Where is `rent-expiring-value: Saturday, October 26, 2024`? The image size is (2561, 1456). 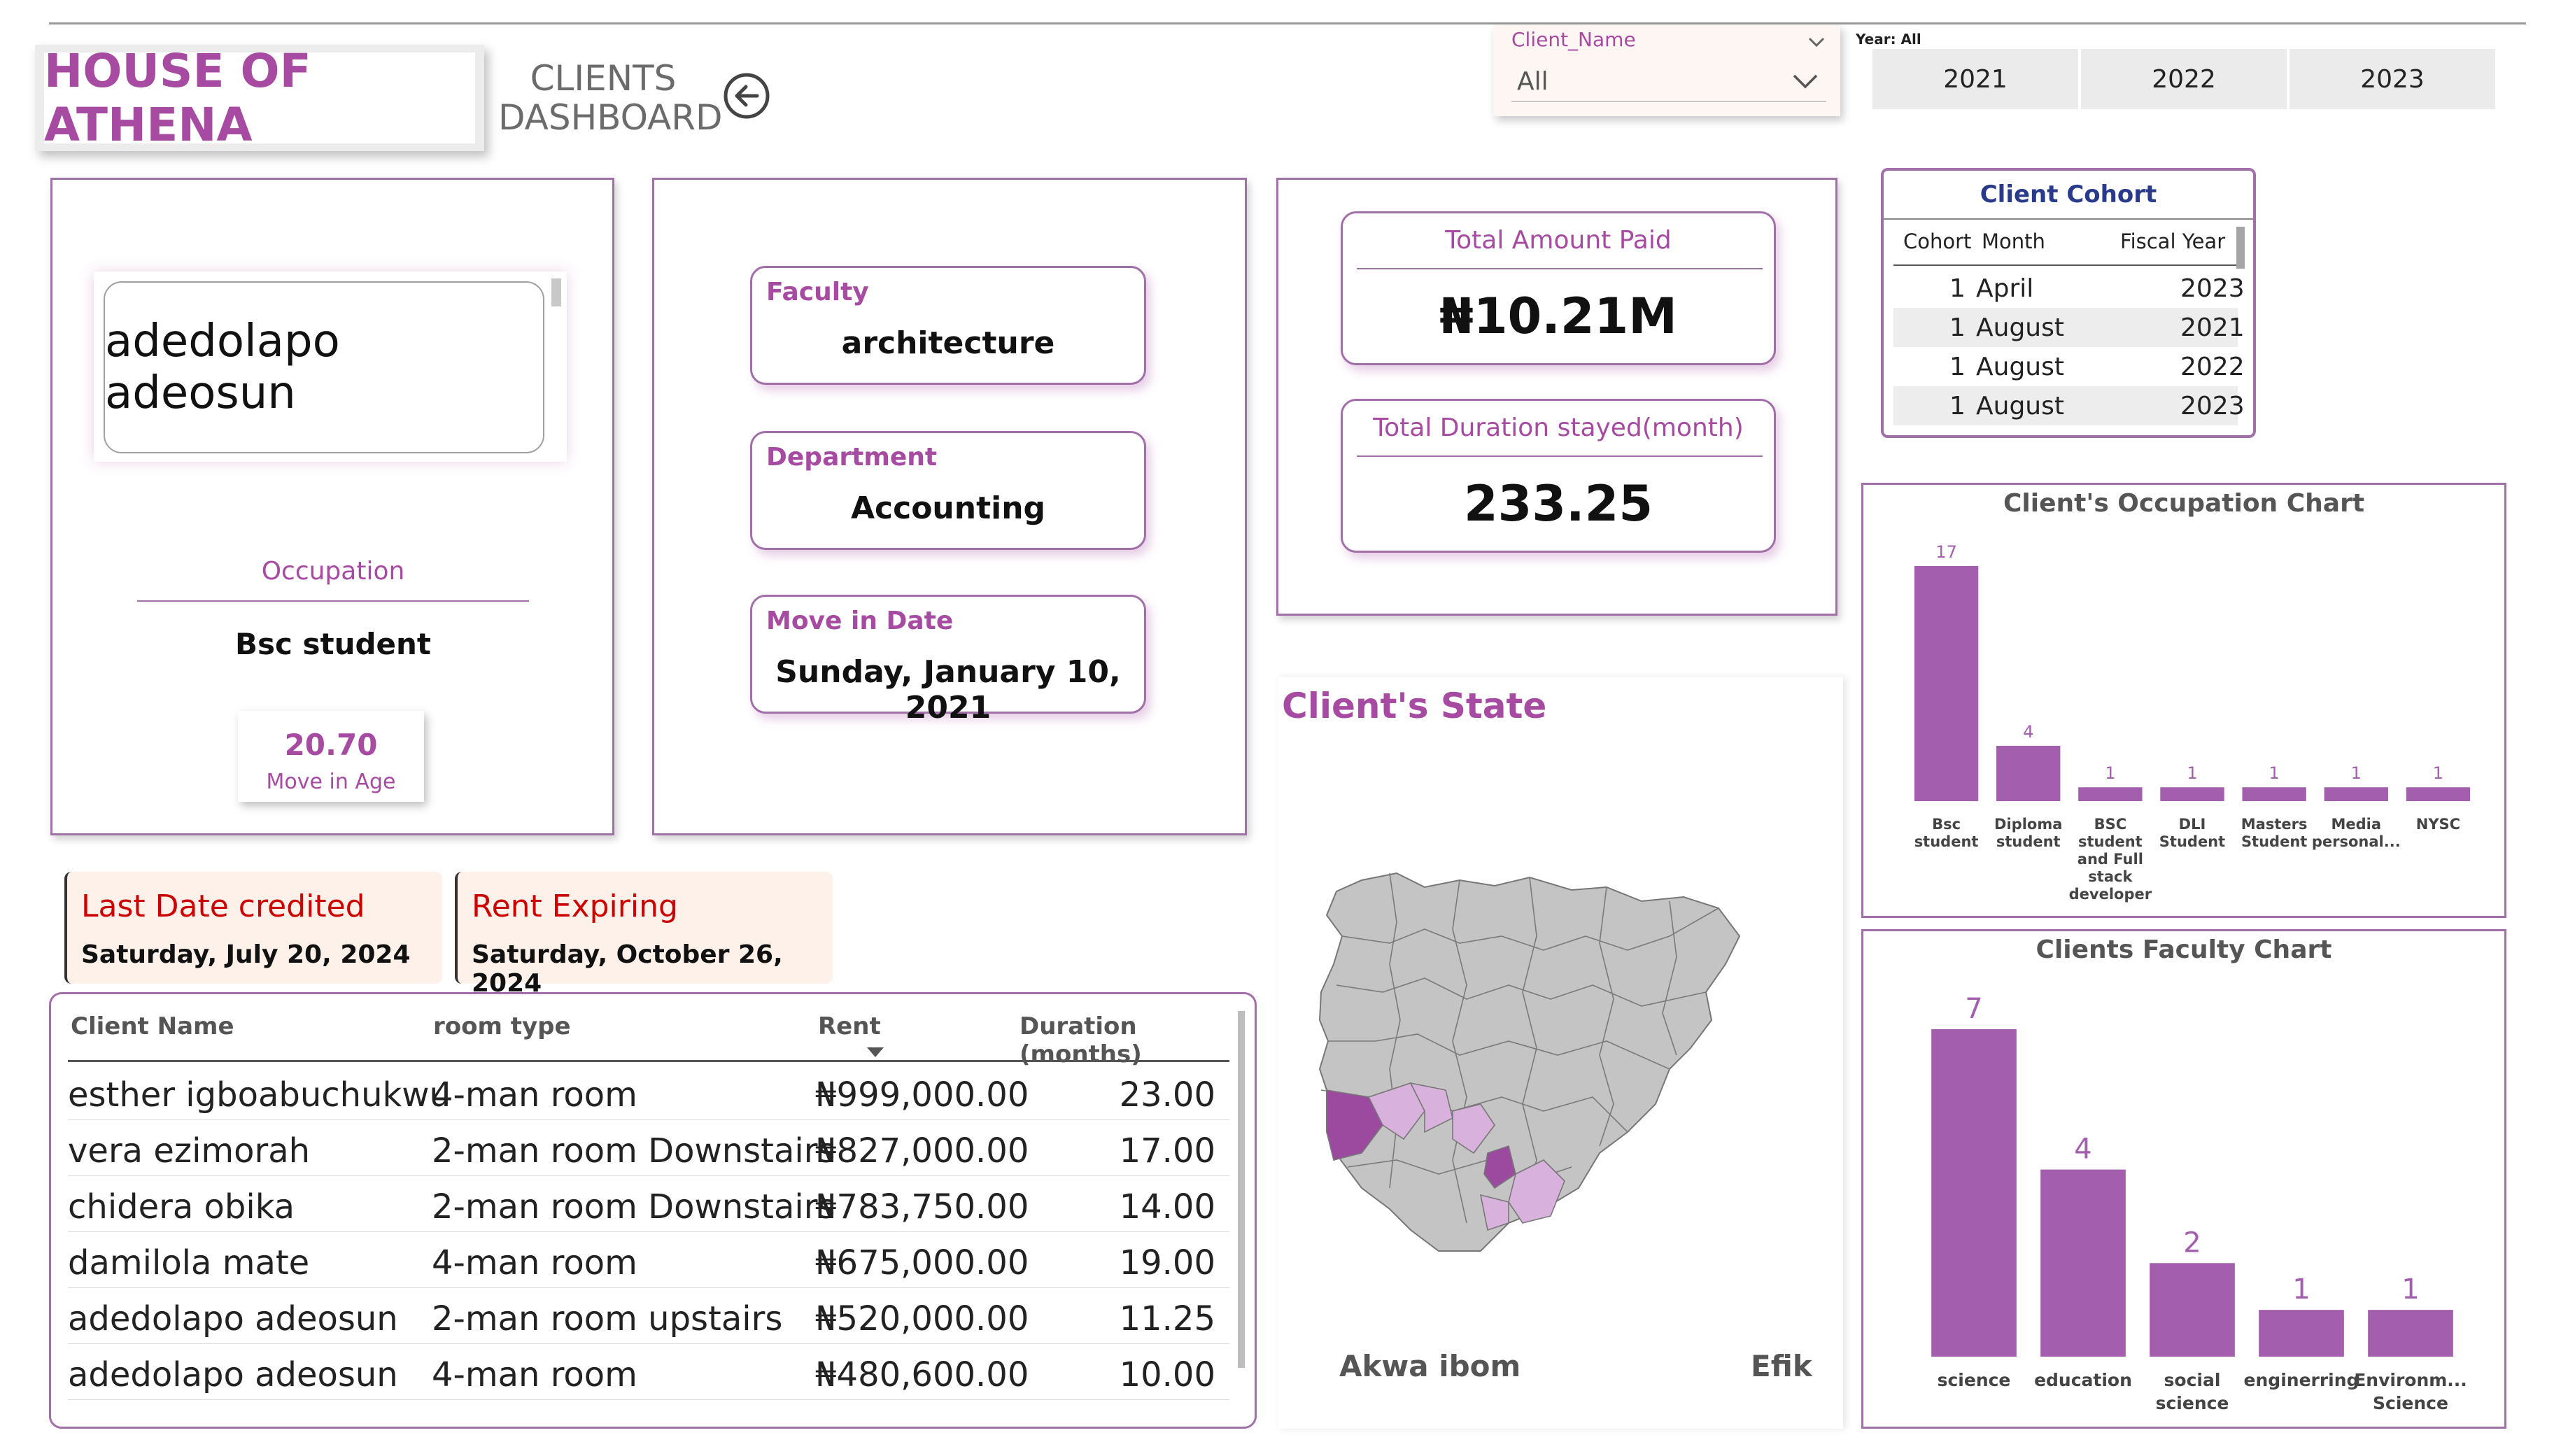 rent-expiring-value: Saturday, October 26, 2024 is located at coordinates (627, 969).